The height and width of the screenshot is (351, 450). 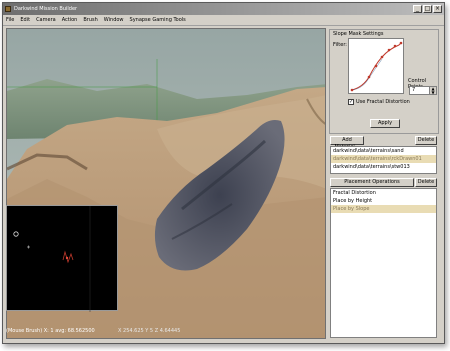 I want to click on list-item: darkwind\data\terrains\stw013, so click(x=383, y=167).